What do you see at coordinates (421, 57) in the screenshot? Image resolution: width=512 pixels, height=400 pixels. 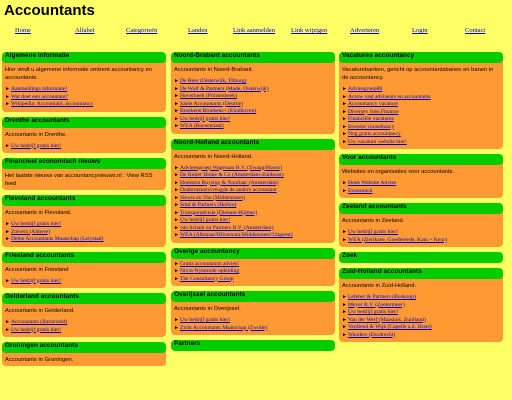 I see `category-header: Vacatures accountancy` at bounding box center [421, 57].